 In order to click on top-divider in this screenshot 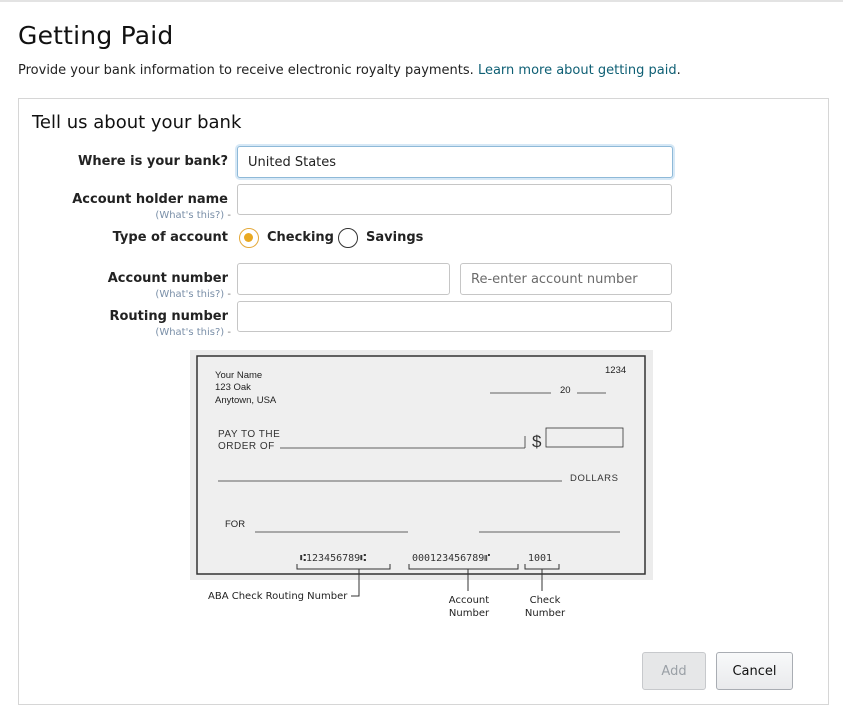, I will do `click(421, 1)`.